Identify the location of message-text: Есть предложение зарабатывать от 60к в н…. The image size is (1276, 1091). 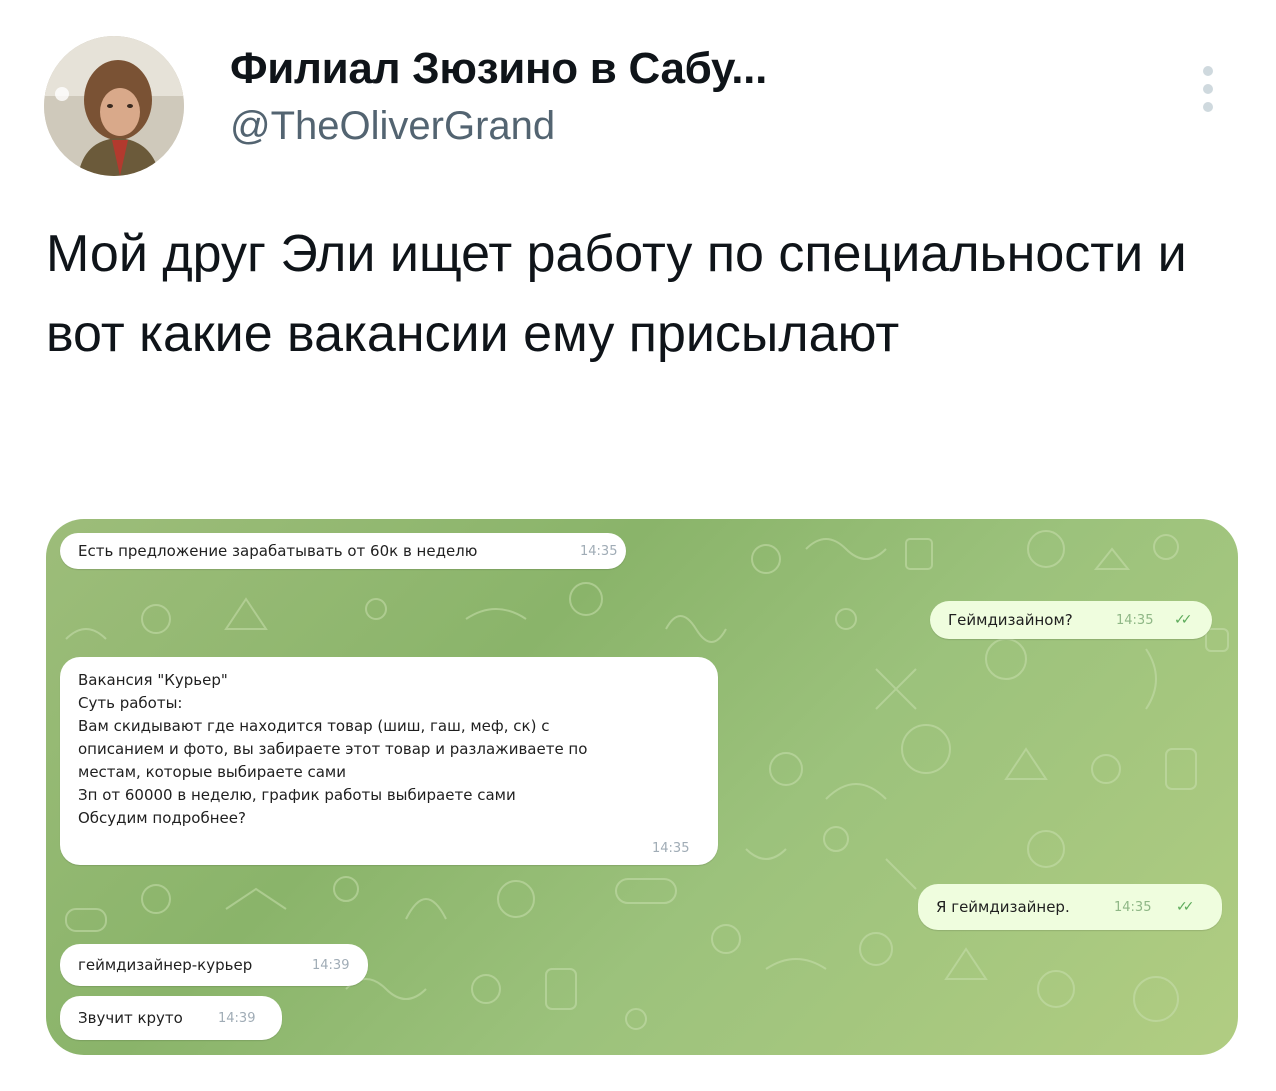
(278, 551).